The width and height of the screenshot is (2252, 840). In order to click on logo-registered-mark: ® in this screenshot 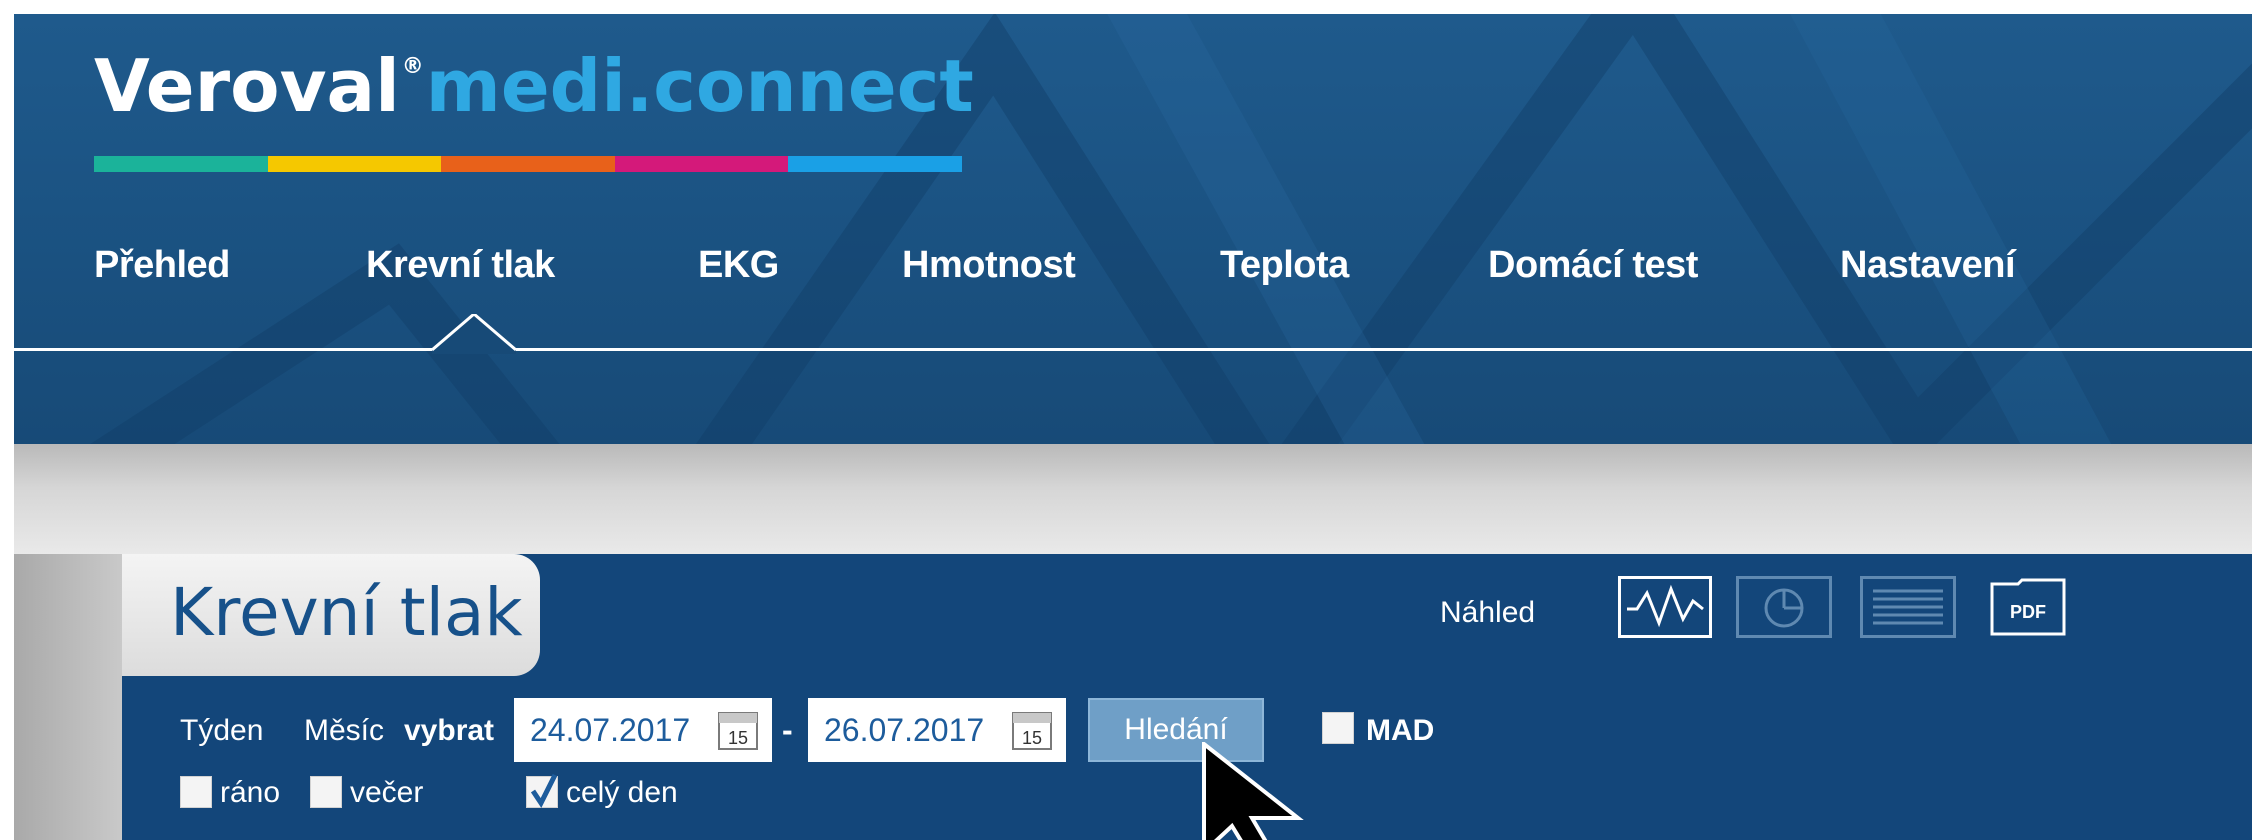, I will do `click(412, 66)`.